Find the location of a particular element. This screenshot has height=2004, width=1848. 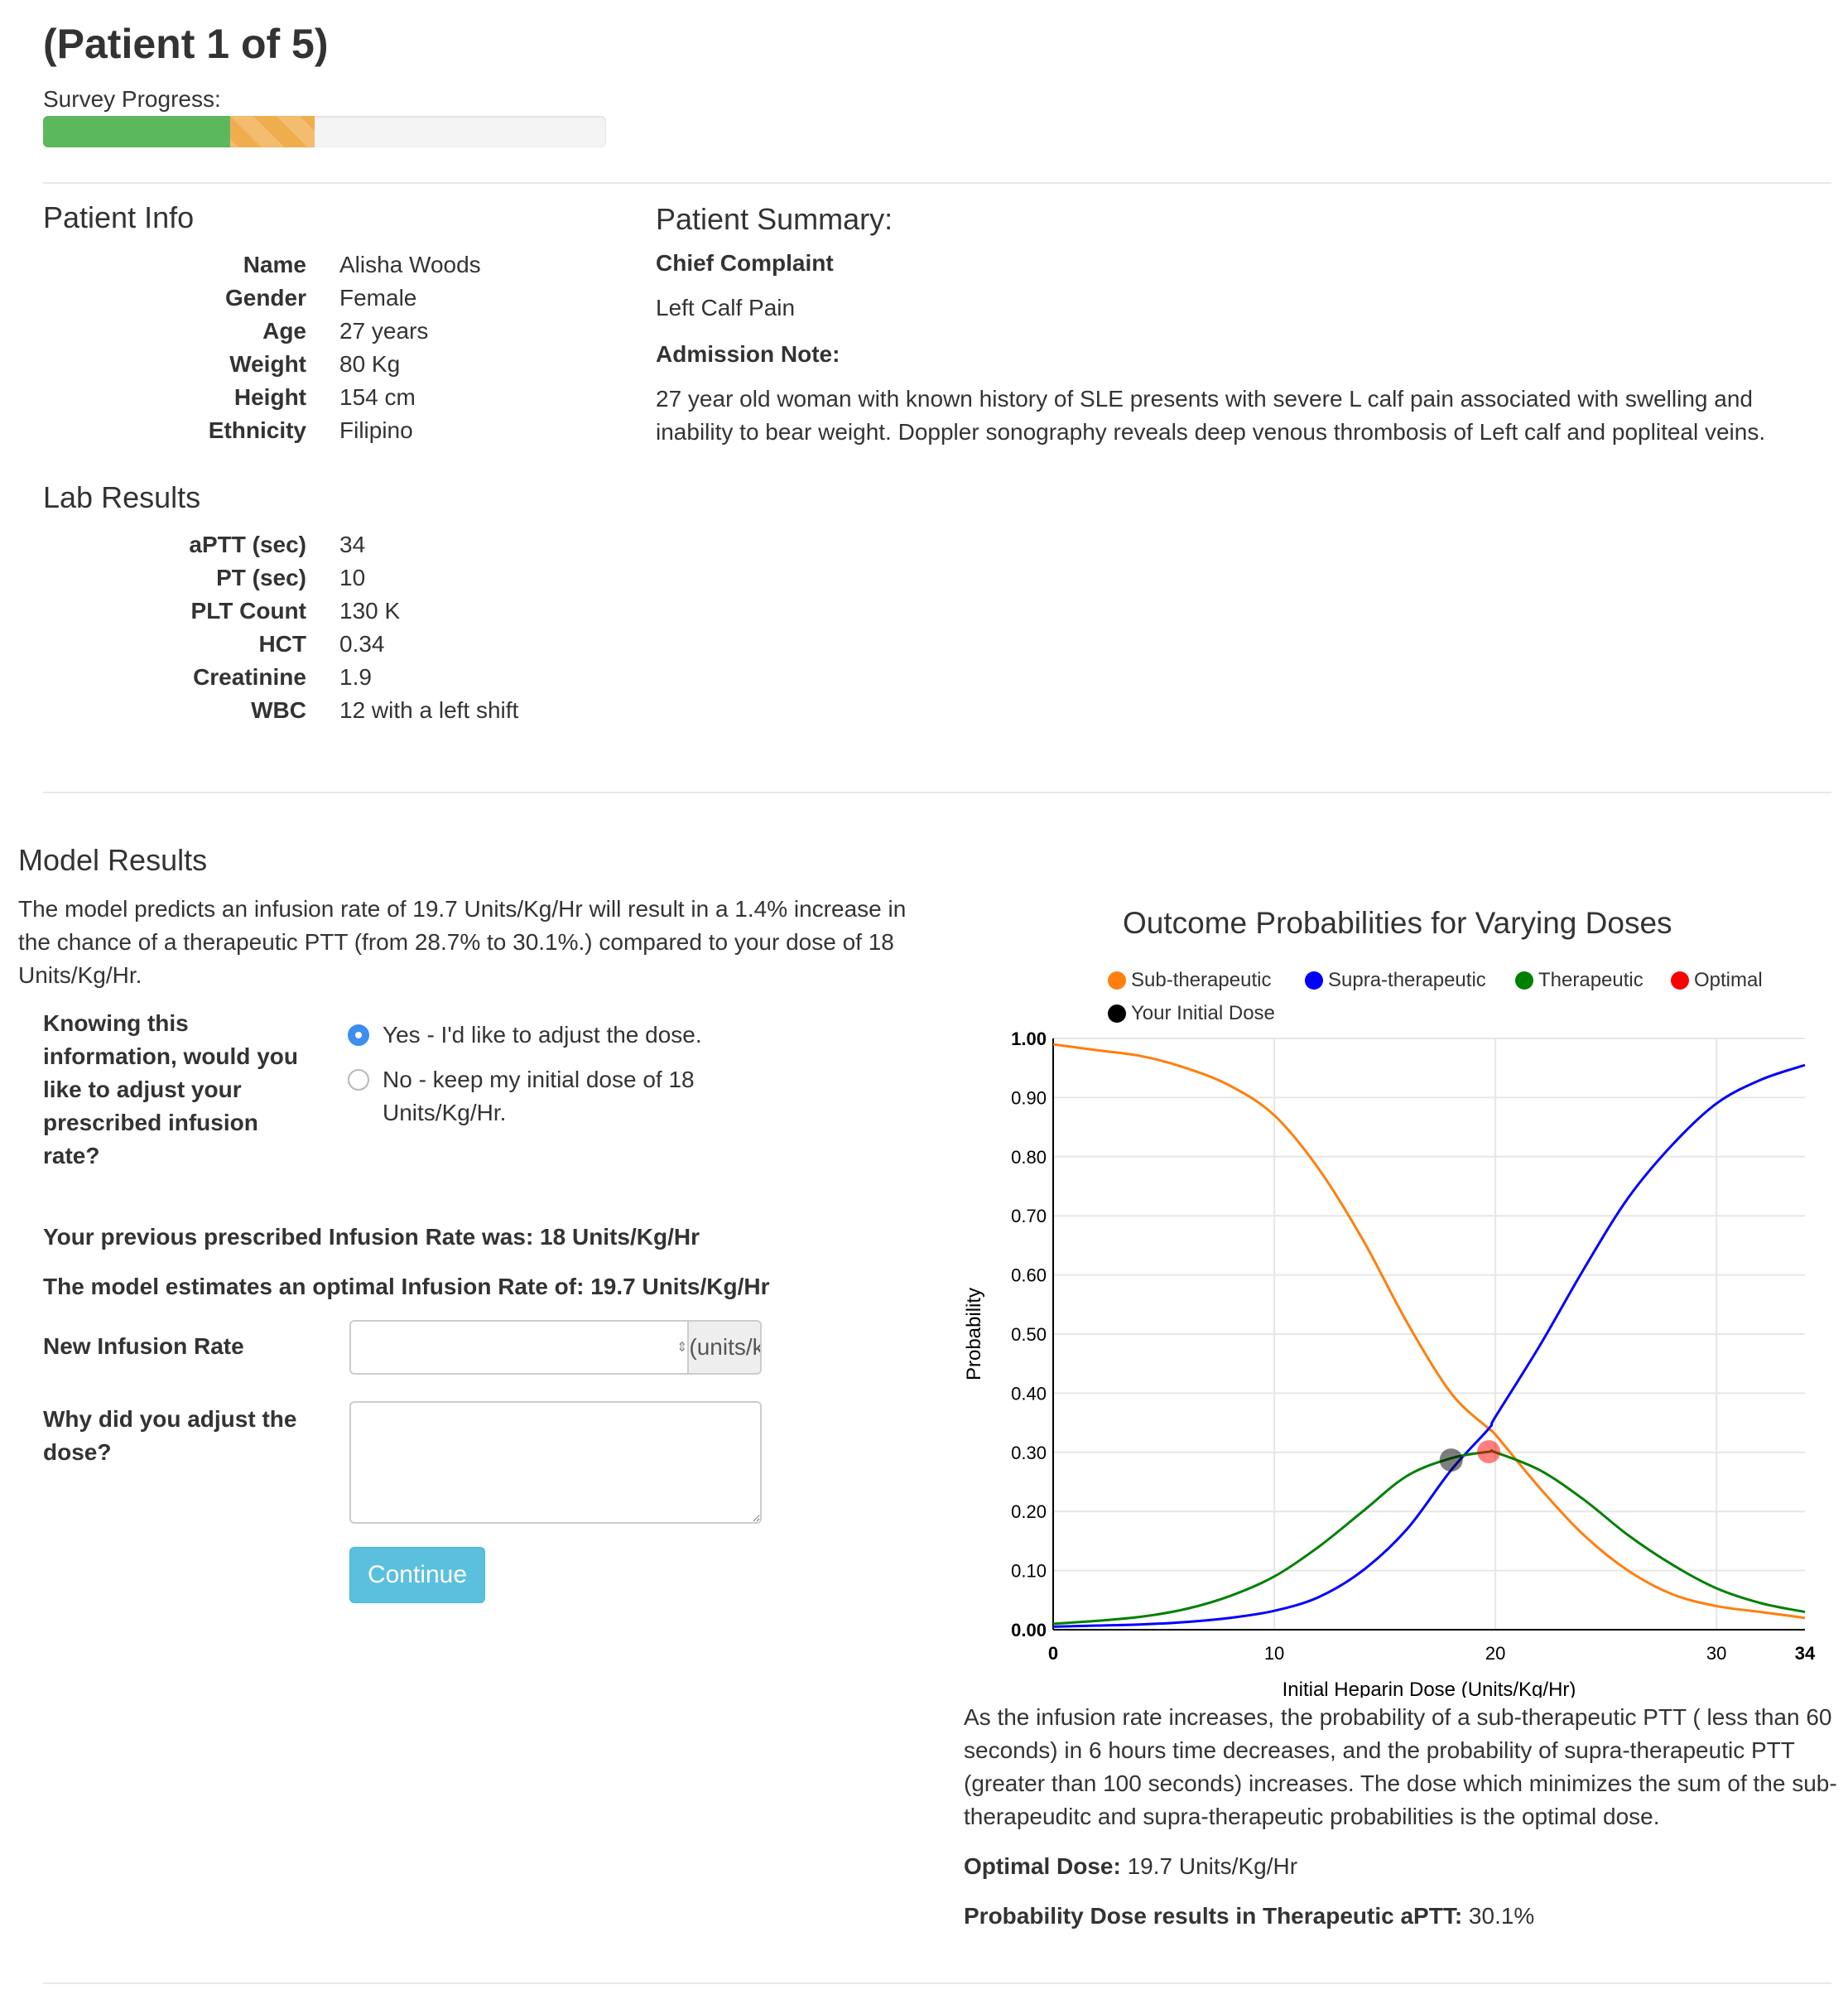

info-label: WBC is located at coordinates (279, 710).